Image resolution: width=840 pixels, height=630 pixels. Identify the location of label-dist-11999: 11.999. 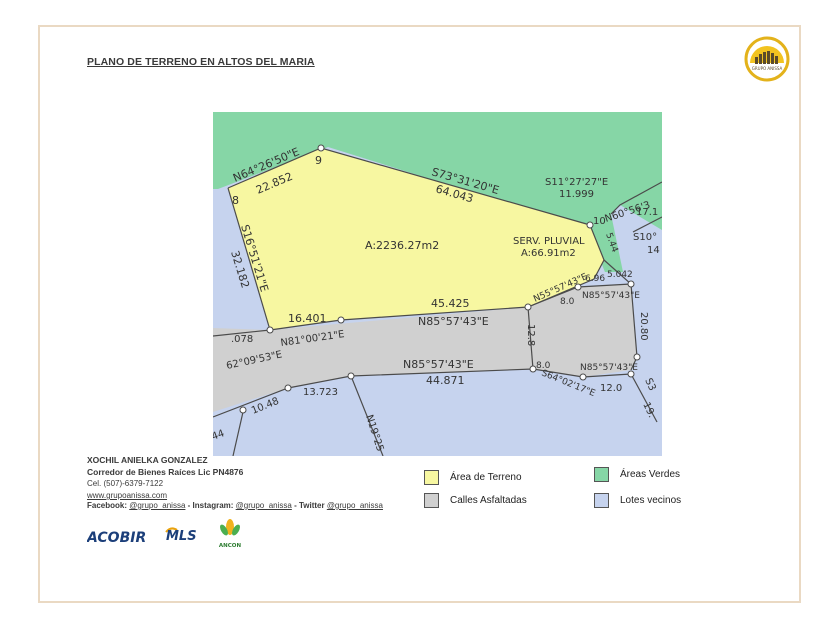
(576, 194).